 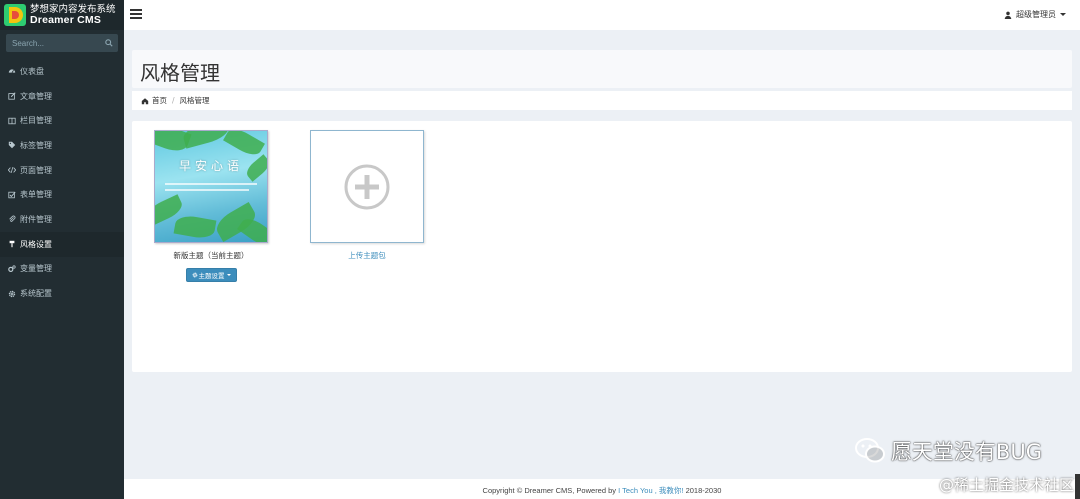 What do you see at coordinates (36, 121) in the screenshot?
I see `sidebar-item-label: 栏目管理` at bounding box center [36, 121].